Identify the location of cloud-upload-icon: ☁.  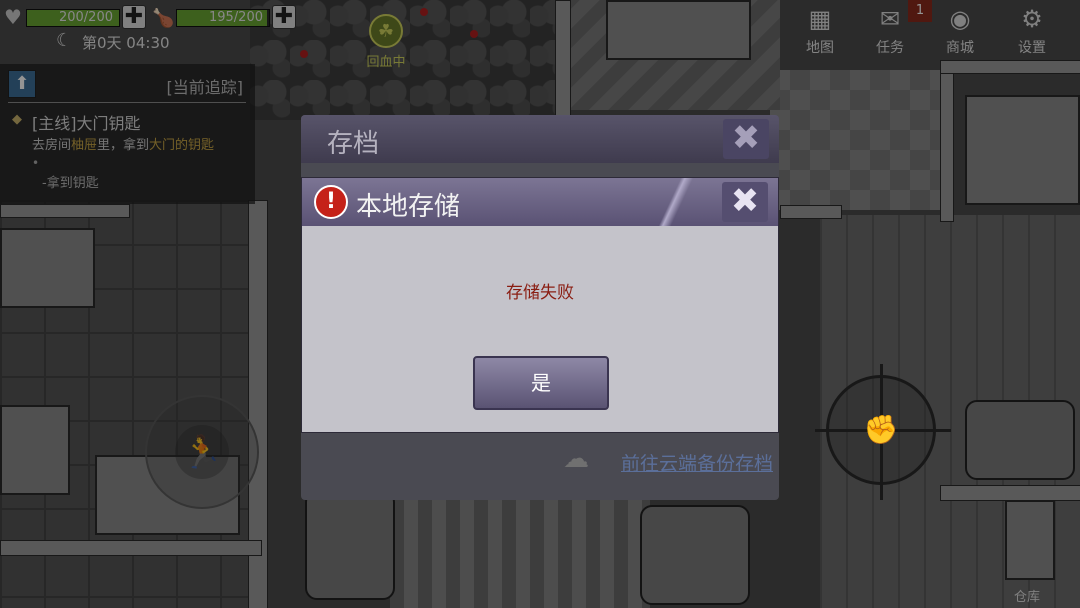
(576, 459).